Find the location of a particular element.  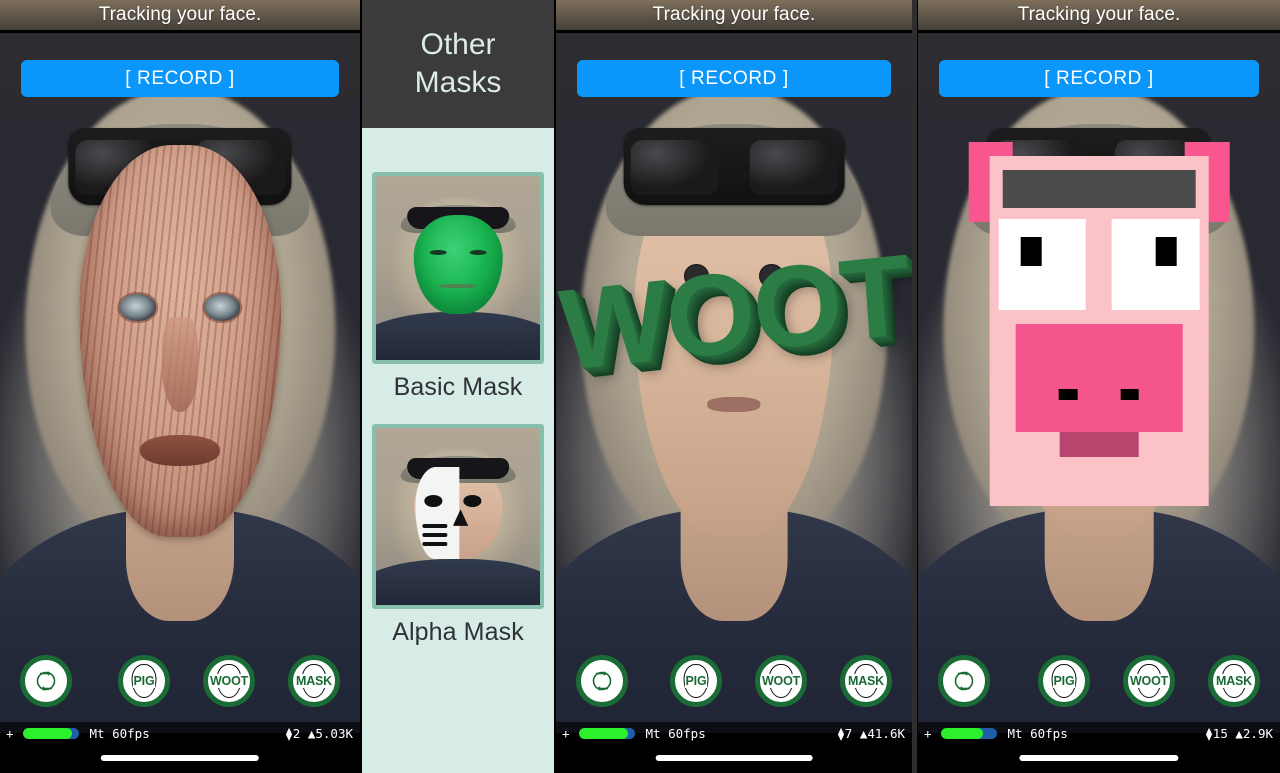

ar-overlay-voxel-pig-mask is located at coordinates (1099, 323).